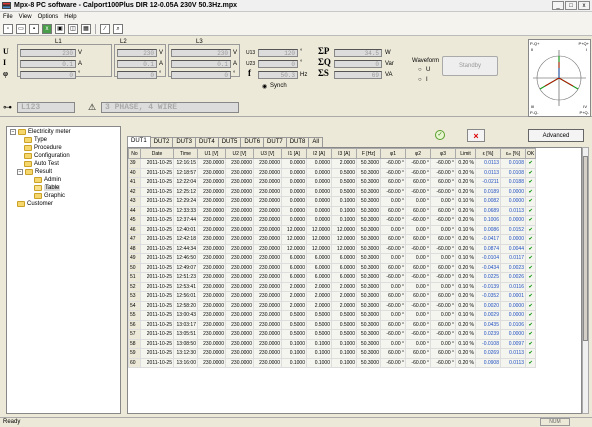 This screenshot has width=592, height=427. Describe the element at coordinates (267, 153) in the screenshot. I see `column-header: U3 [V]` at that location.